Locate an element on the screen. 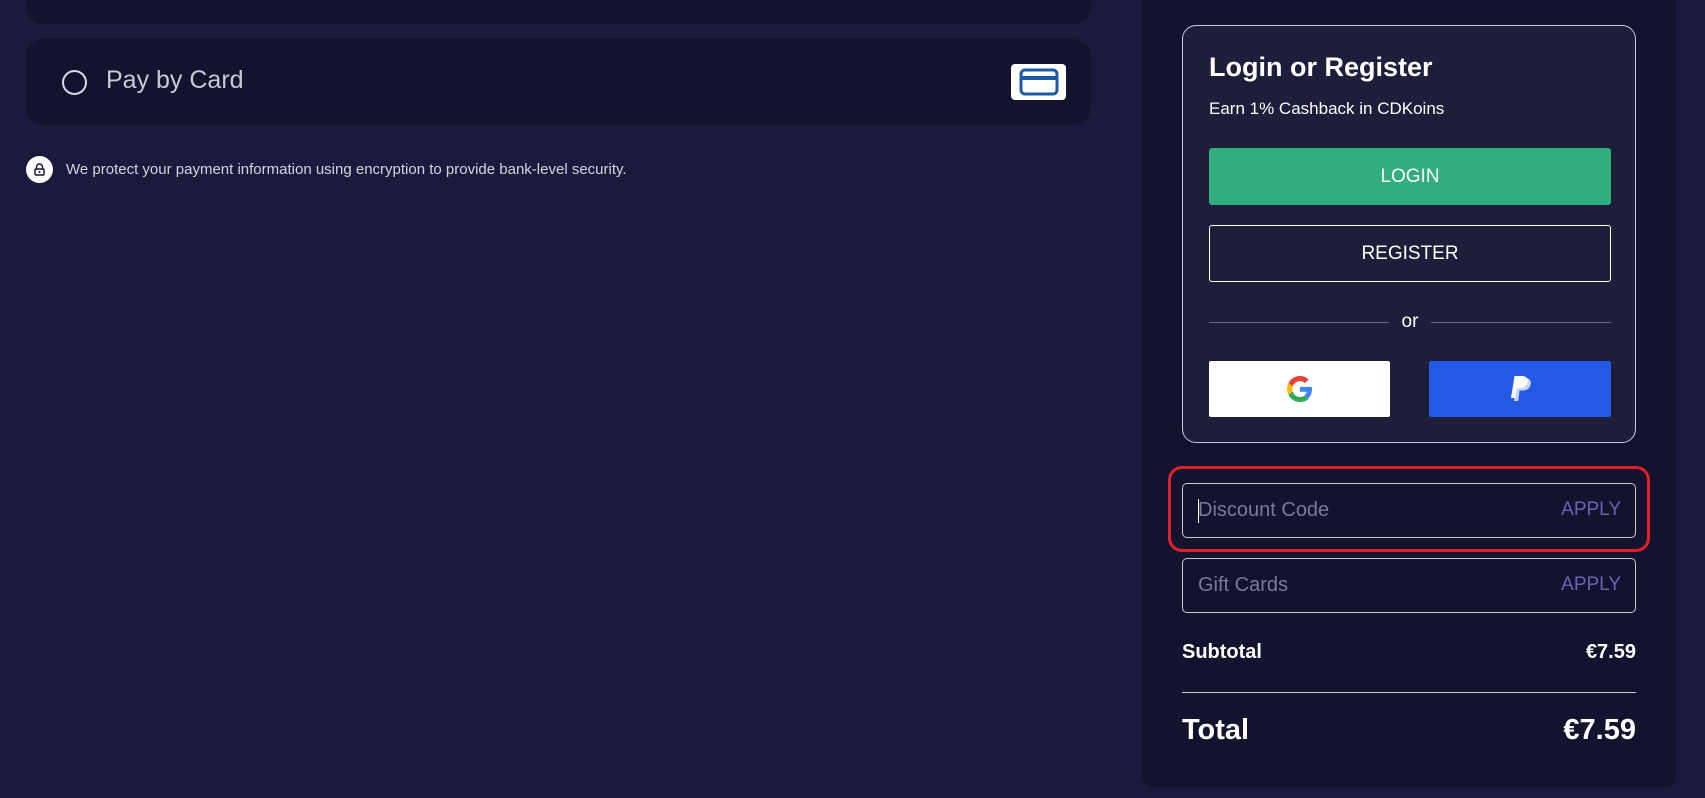 The image size is (1705, 798). or-divider: or is located at coordinates (1410, 322).